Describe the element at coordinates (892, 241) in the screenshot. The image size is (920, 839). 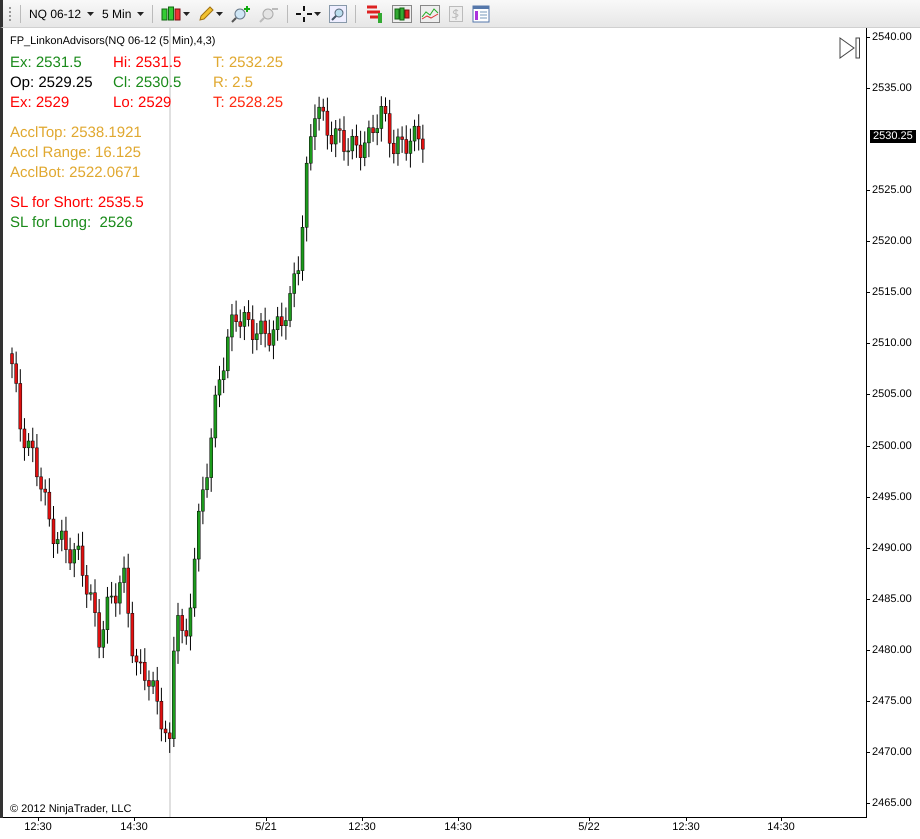
I see `price-axis-label: 2520.00` at that location.